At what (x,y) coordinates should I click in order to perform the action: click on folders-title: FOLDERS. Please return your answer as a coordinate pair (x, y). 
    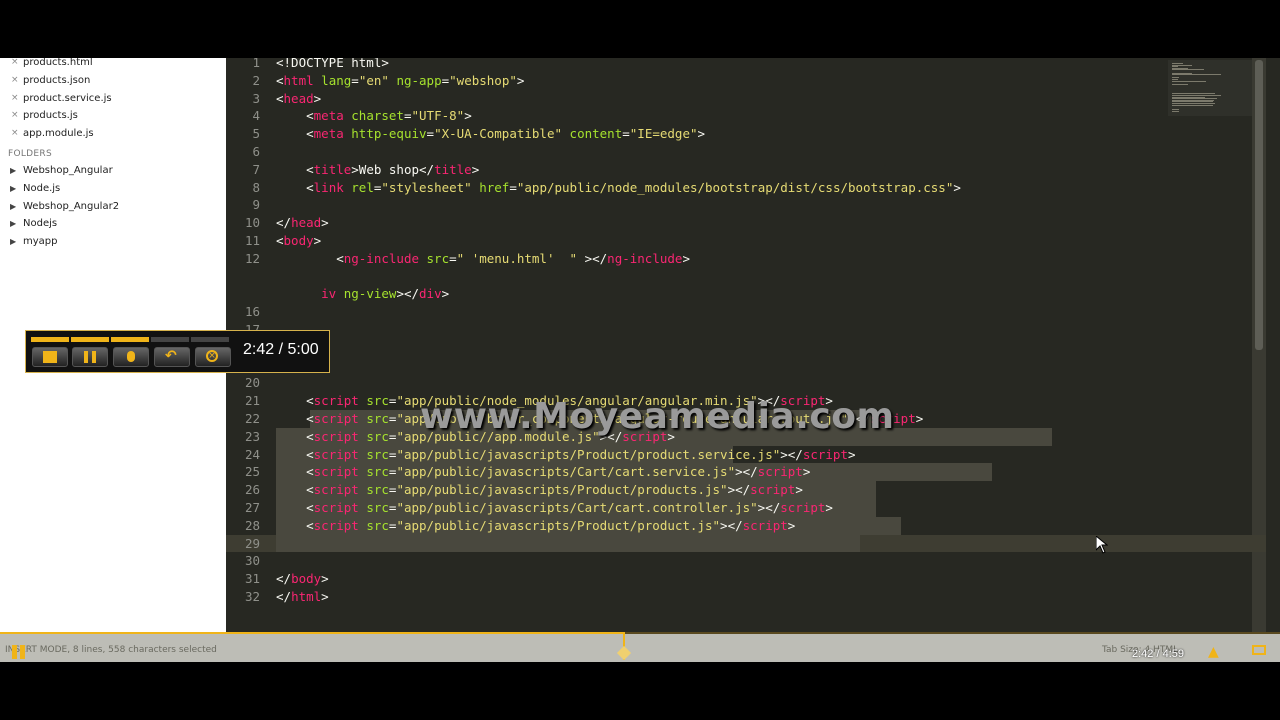
    Looking at the image, I should click on (30, 154).